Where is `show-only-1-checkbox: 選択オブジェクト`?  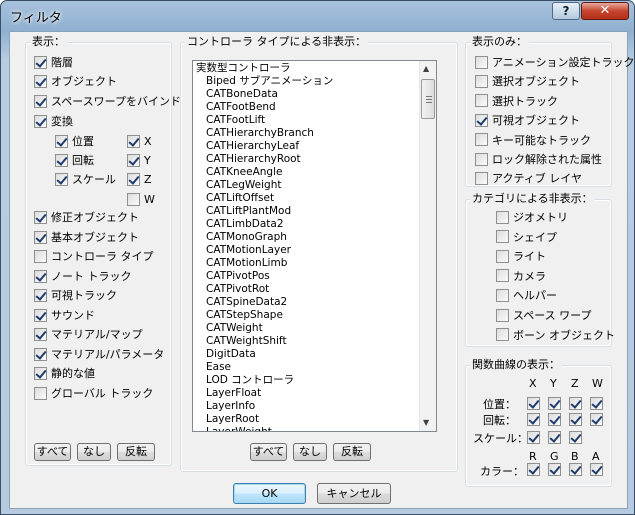 show-only-1-checkbox: 選択オブジェクト is located at coordinates (527, 81).